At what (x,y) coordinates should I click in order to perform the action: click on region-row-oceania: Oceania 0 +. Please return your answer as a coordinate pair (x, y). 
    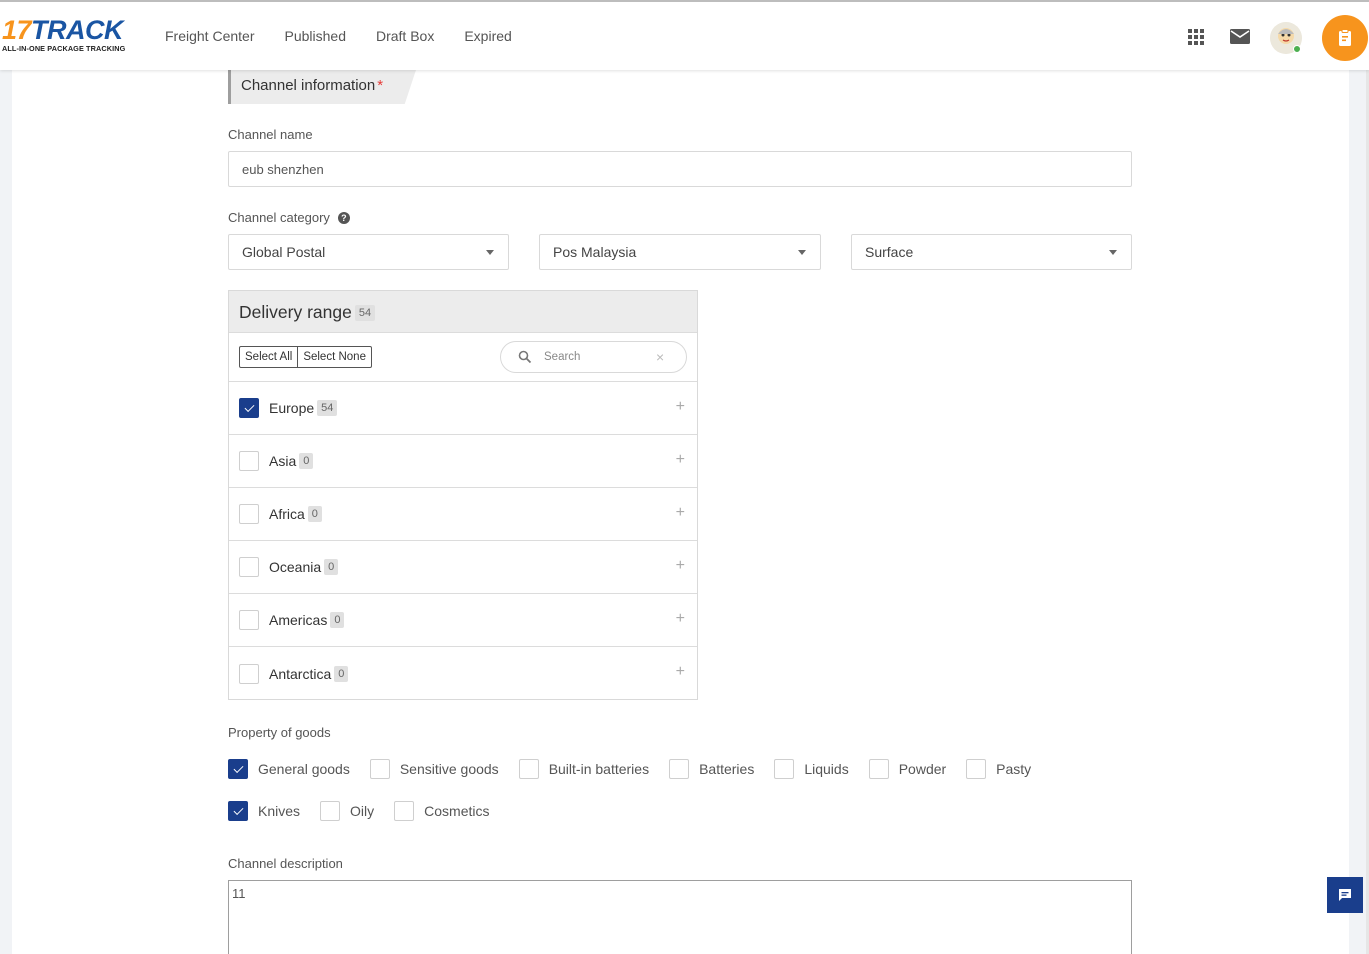
    Looking at the image, I should click on (463, 567).